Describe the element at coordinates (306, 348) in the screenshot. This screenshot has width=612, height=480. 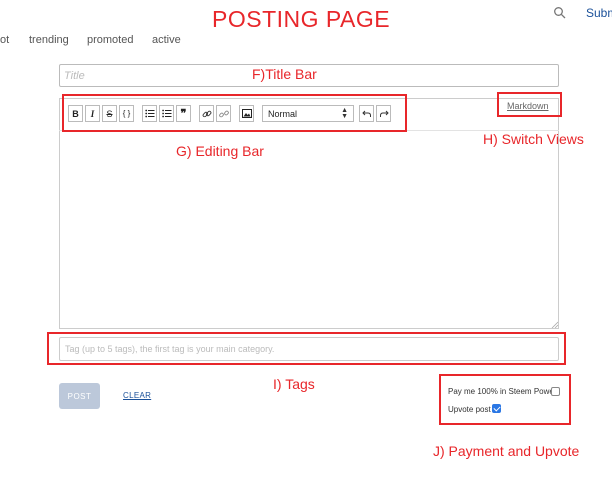
I see `annotation-box-tags` at that location.